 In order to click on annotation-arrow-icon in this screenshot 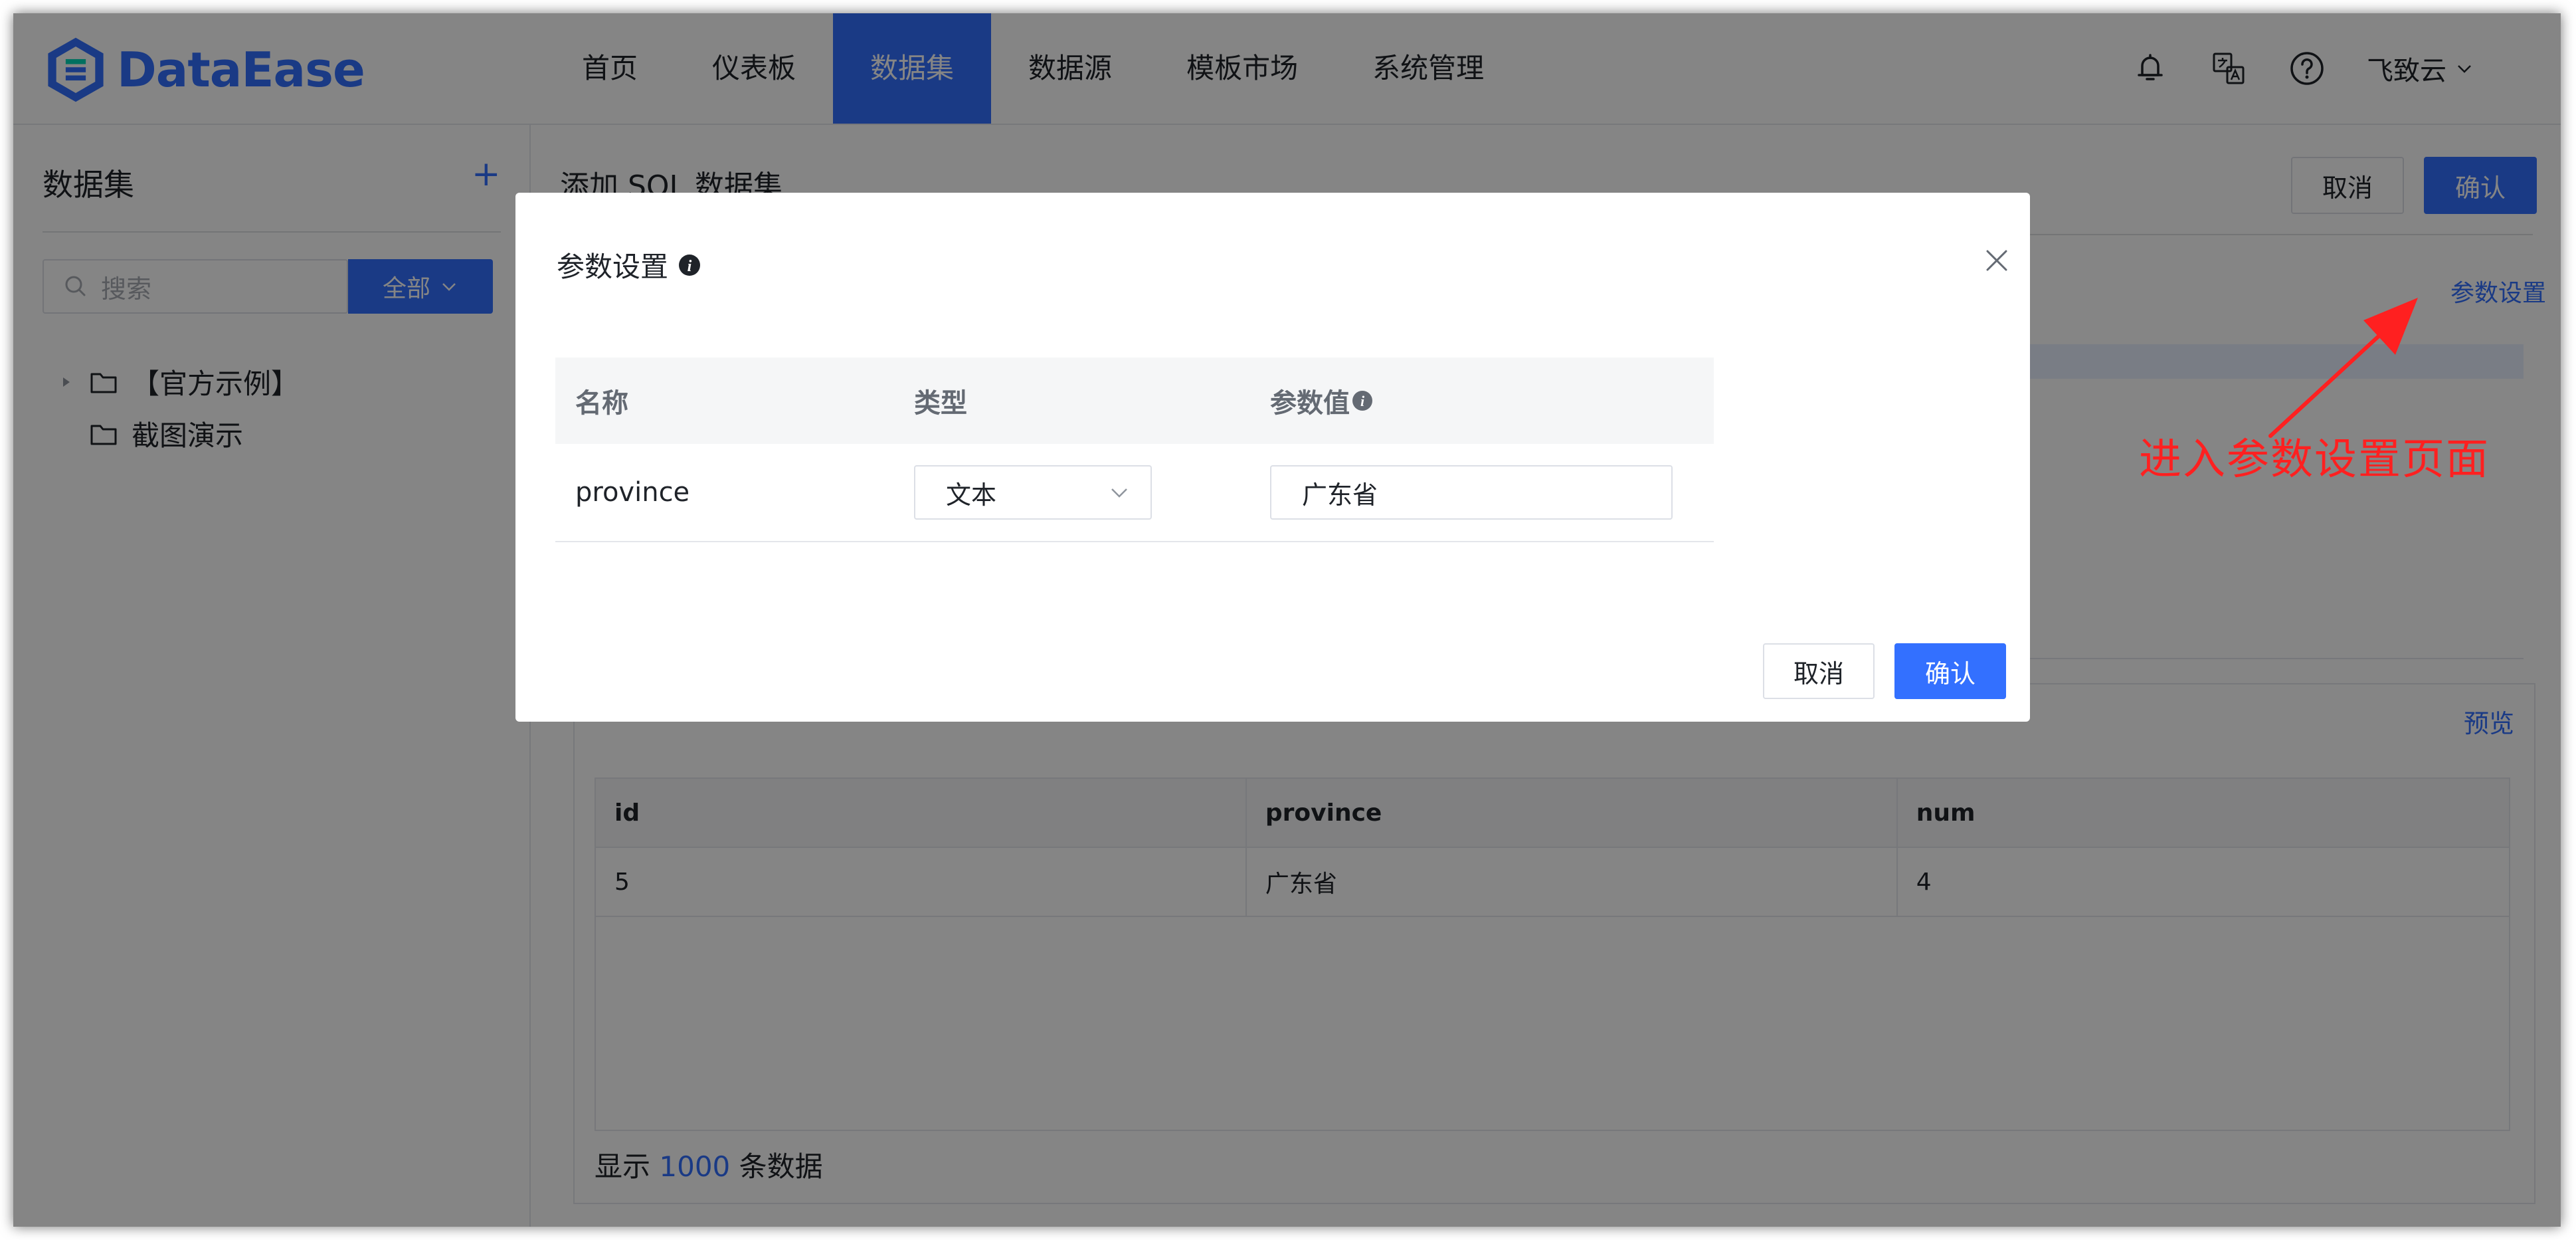, I will do `click(2343, 368)`.